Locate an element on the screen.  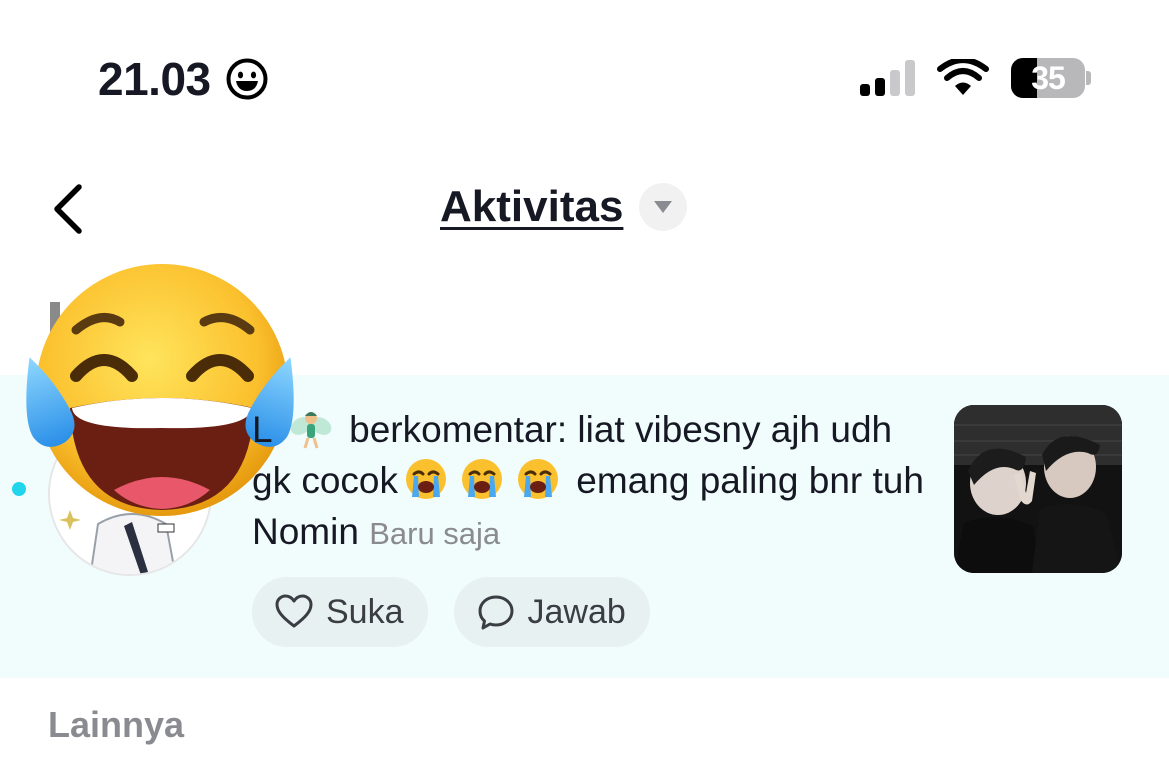
smiling-face-icon is located at coordinates (247, 79).